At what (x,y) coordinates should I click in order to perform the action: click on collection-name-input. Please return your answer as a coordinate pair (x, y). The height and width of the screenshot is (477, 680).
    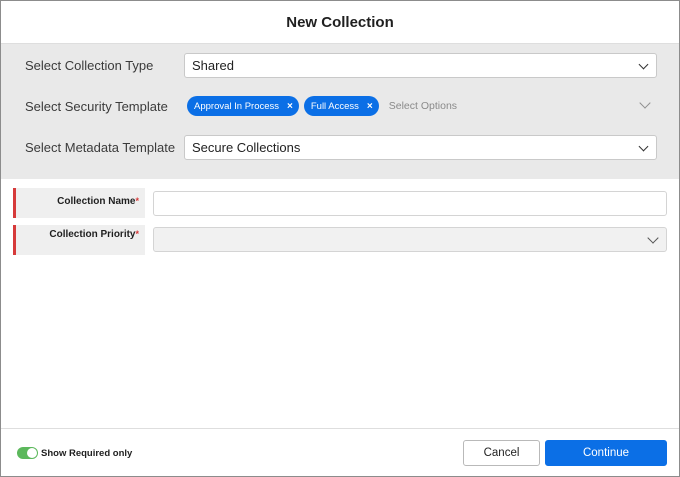
    Looking at the image, I should click on (410, 203).